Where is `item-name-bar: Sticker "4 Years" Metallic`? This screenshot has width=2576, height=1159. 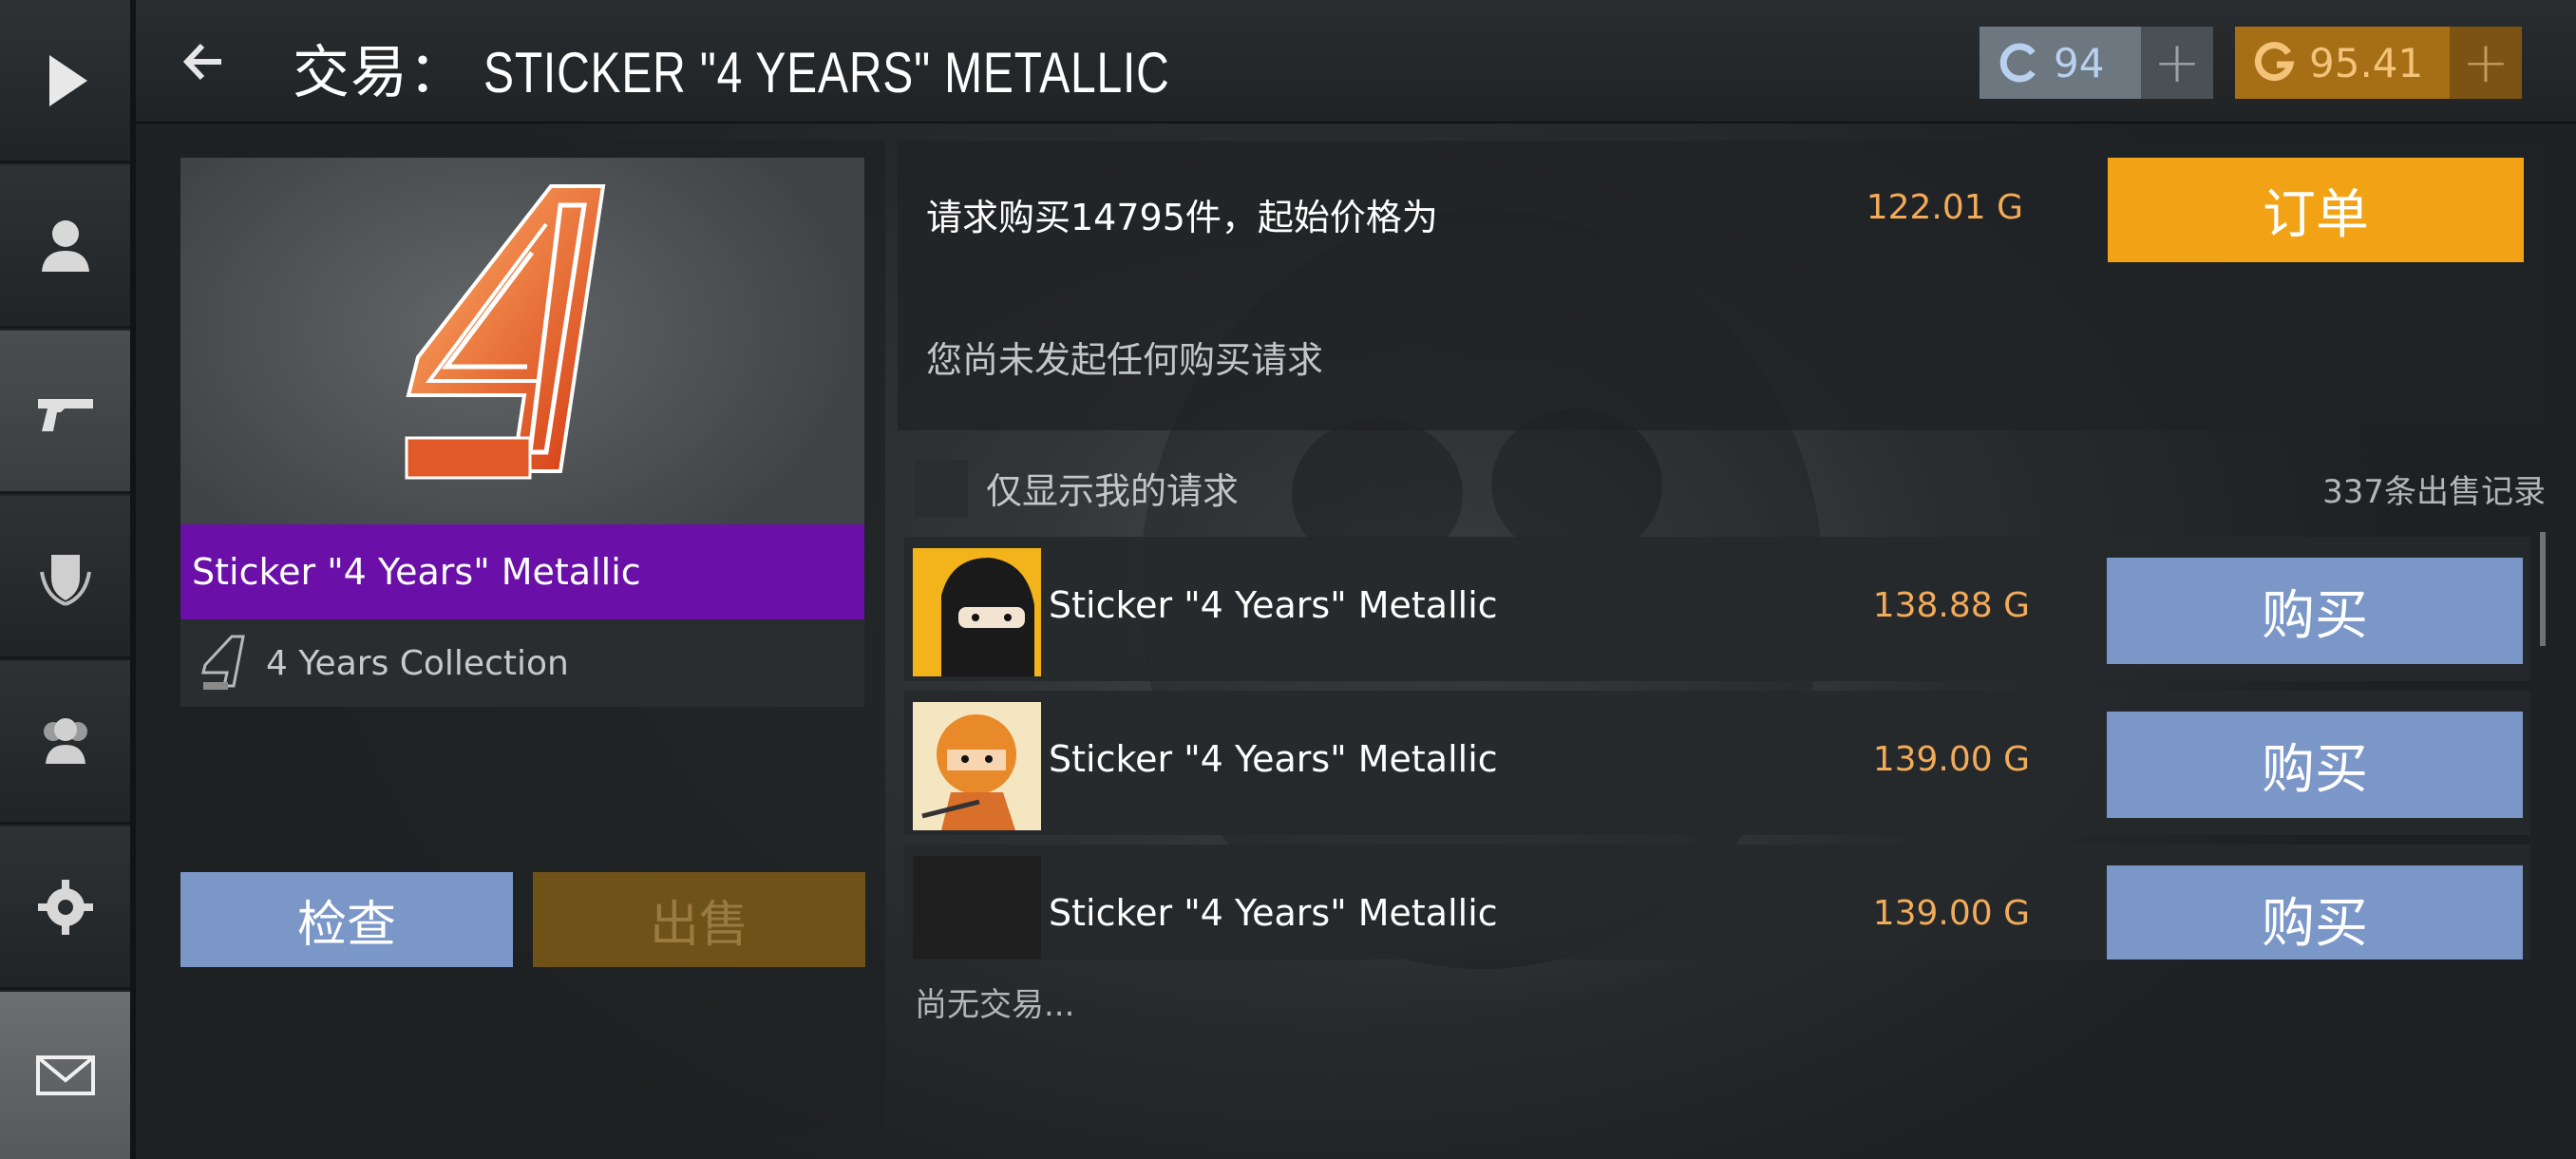
item-name-bar: Sticker "4 Years" Metallic is located at coordinates (522, 571).